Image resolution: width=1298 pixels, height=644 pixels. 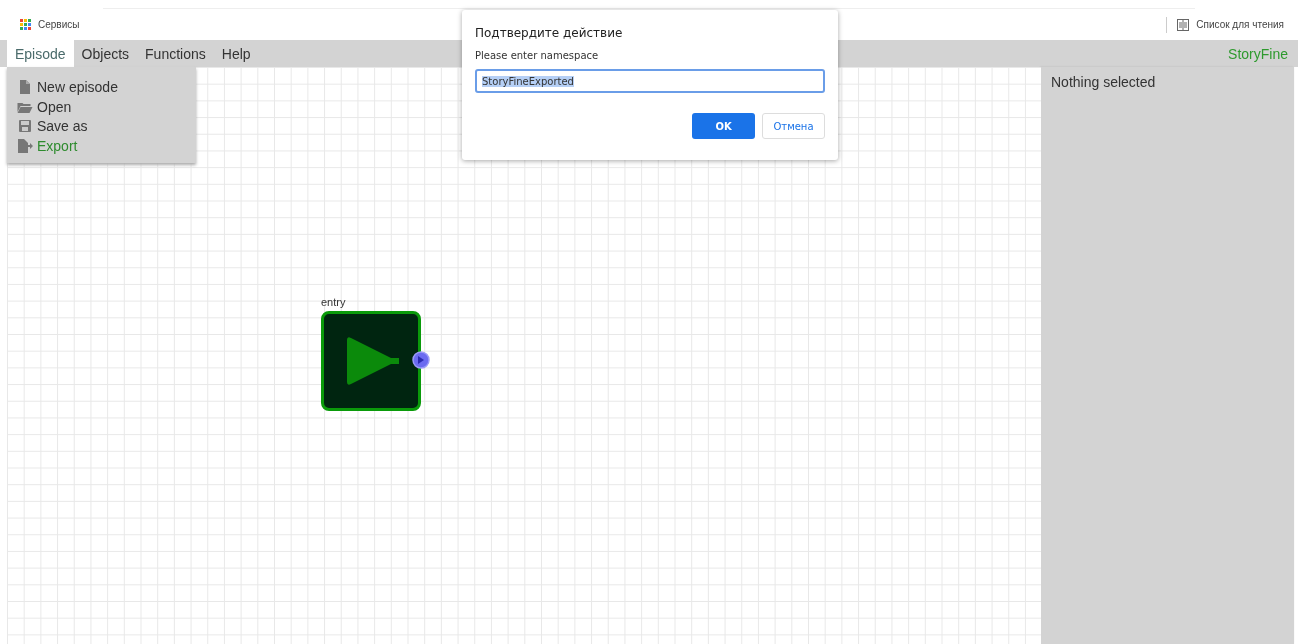 I want to click on dialog-message: Please enter namespace, so click(x=537, y=55).